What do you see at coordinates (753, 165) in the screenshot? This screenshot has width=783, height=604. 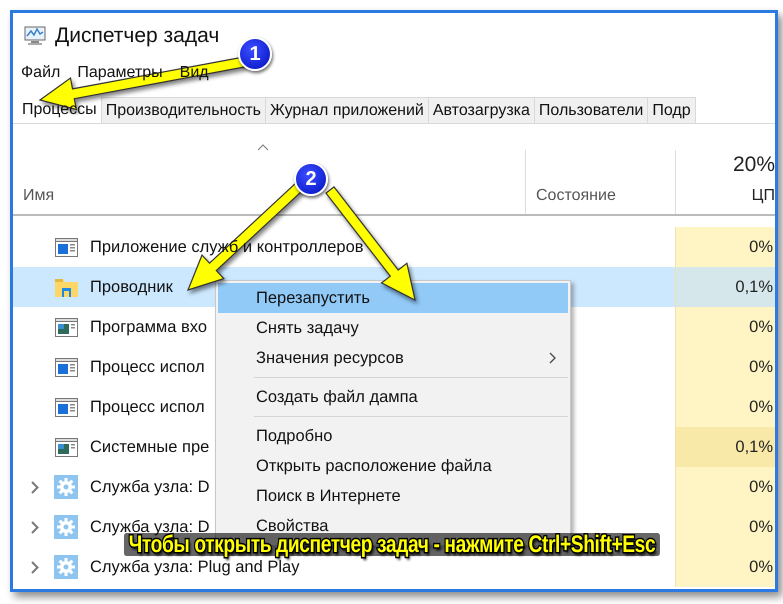 I see `cpu-total: 20%` at bounding box center [753, 165].